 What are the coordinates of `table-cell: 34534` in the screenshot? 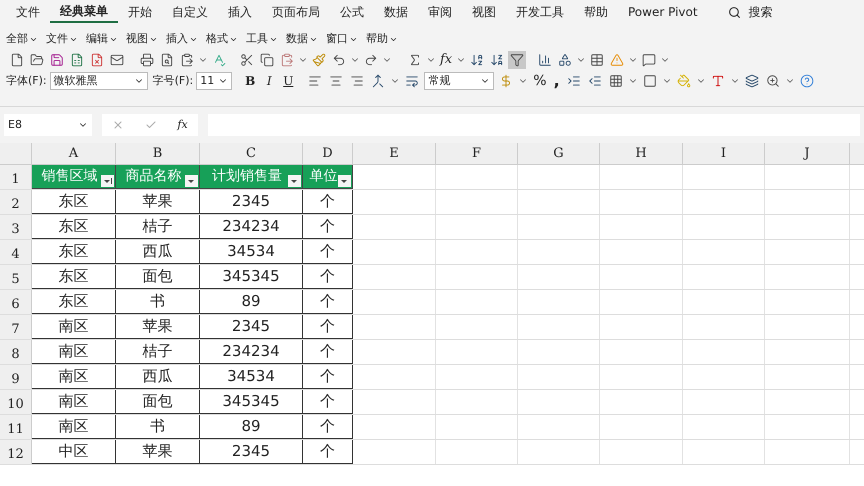 It's located at (251, 252).